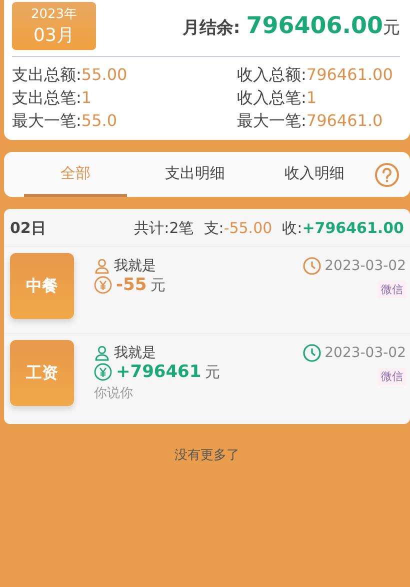 The width and height of the screenshot is (410, 587). Describe the element at coordinates (42, 373) in the screenshot. I see `category-tile: 工资` at that location.